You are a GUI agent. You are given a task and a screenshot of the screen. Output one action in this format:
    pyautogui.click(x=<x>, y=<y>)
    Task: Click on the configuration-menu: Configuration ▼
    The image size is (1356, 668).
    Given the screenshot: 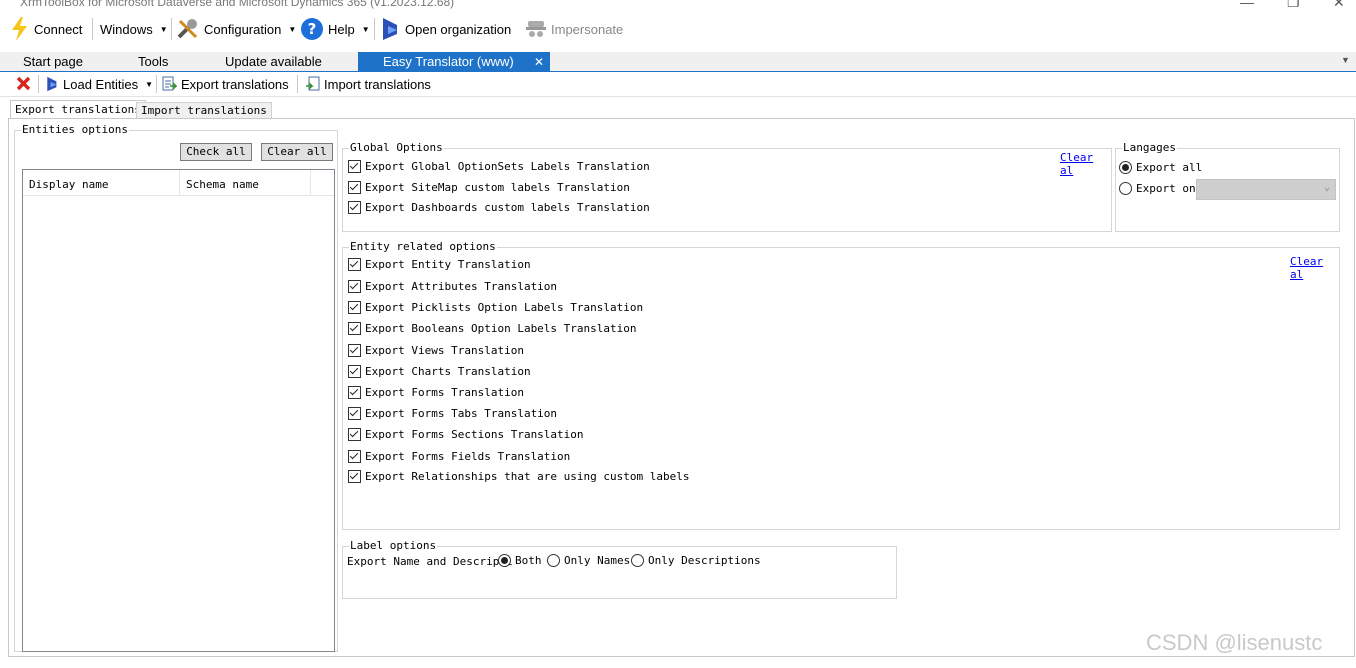 What is the action you would take?
    pyautogui.click(x=236, y=29)
    